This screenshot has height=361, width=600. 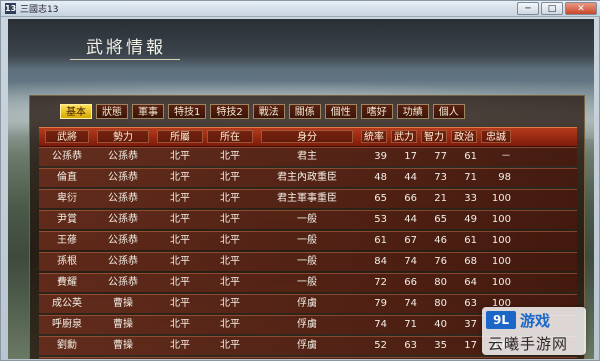 What do you see at coordinates (410, 282) in the screenshot?
I see `cell-war: 66` at bounding box center [410, 282].